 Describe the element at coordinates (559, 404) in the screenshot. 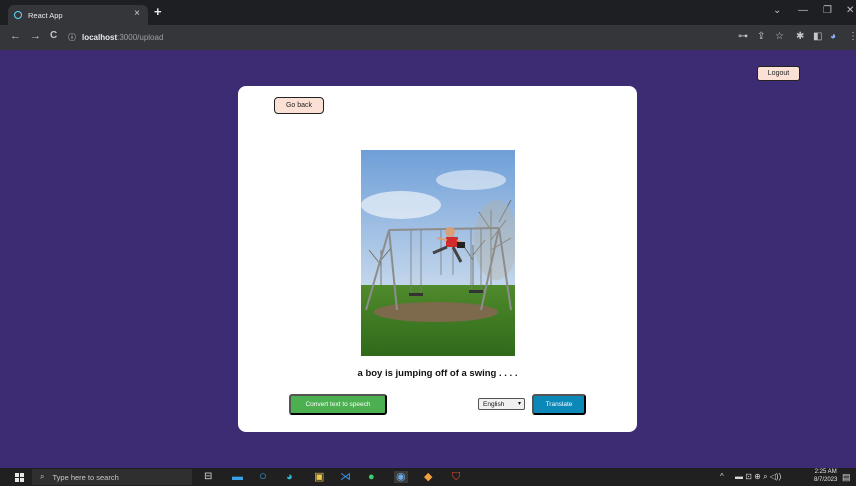

I see `translate-button: Translate` at that location.